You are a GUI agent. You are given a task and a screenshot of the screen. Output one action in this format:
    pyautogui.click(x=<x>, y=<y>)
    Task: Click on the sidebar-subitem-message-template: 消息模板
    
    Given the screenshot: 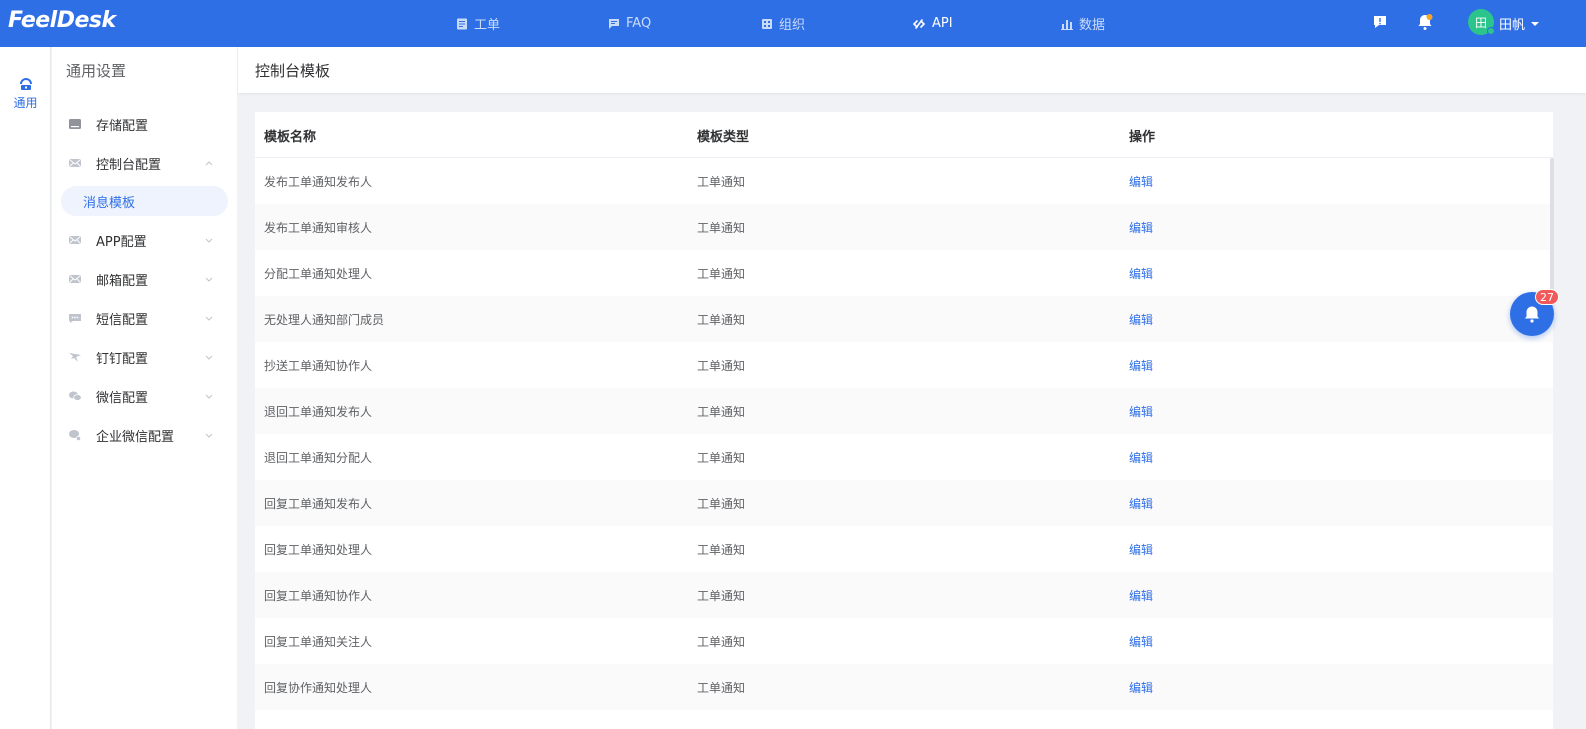 What is the action you would take?
    pyautogui.click(x=144, y=201)
    